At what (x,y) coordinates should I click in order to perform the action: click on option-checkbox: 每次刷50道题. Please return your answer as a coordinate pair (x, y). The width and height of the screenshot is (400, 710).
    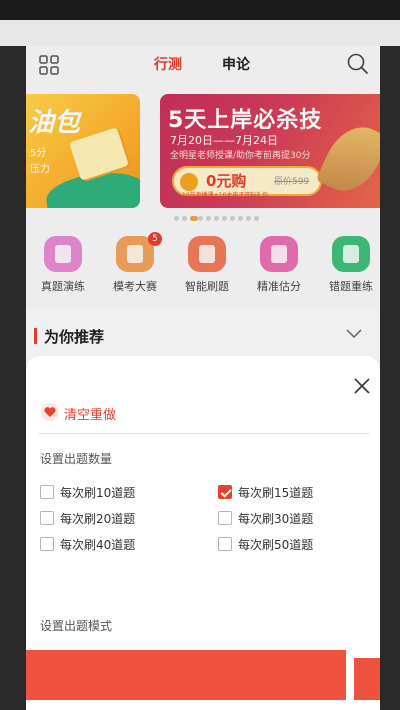
    Looking at the image, I should click on (293, 545).